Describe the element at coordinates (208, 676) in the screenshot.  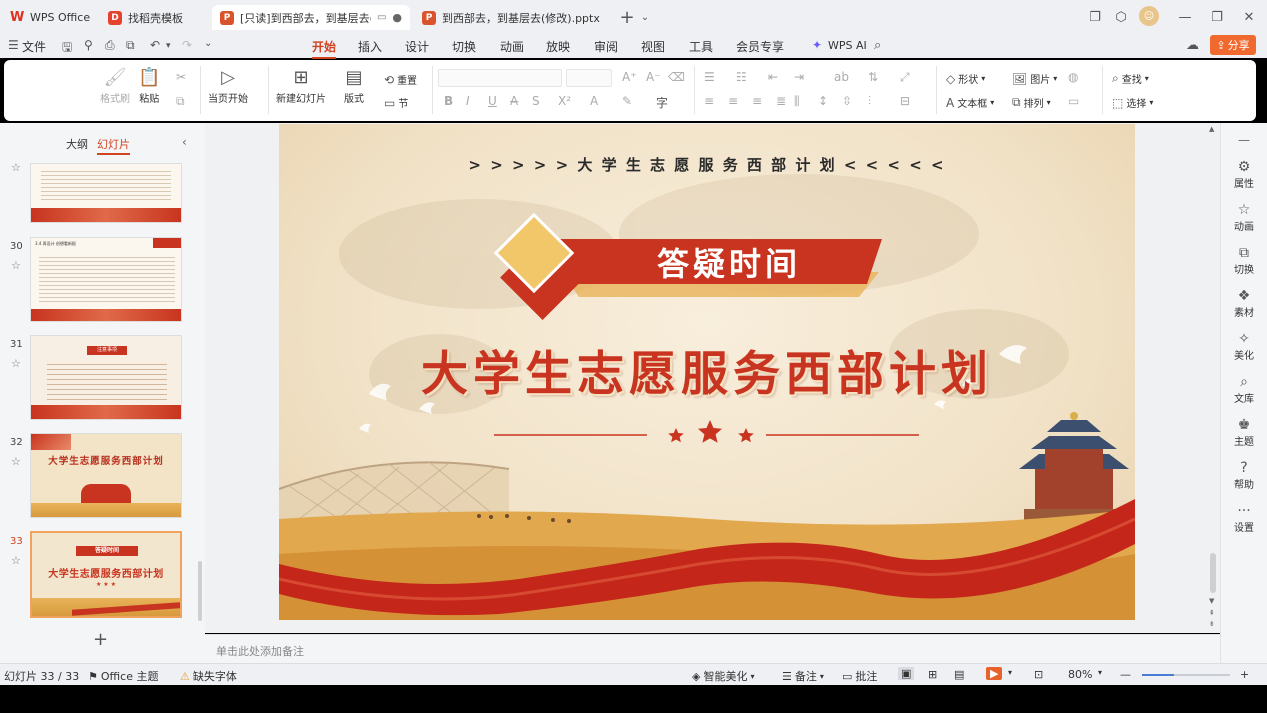
I see `missing-fonts-indicator: ⚠ 缺失字体` at that location.